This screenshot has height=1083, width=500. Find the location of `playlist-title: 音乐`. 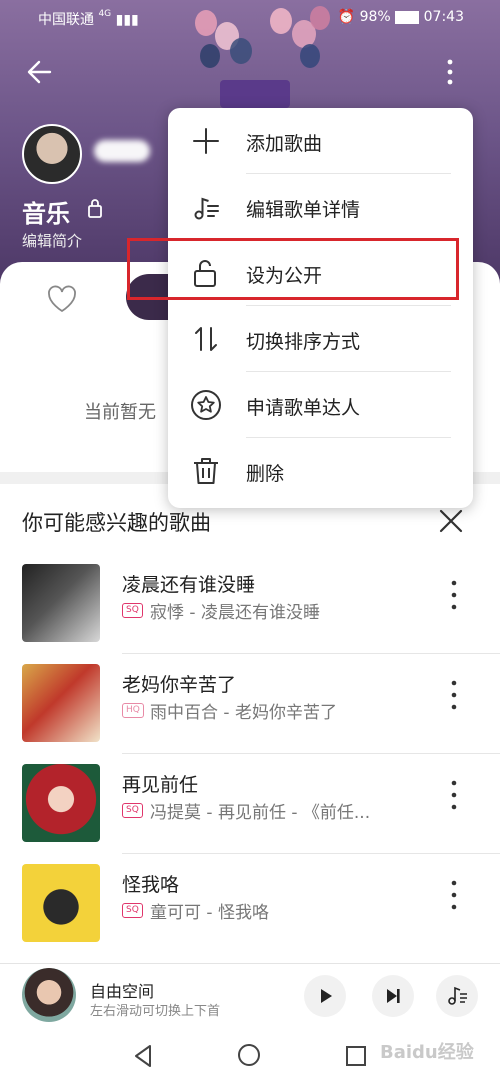

playlist-title: 音乐 is located at coordinates (46, 214).